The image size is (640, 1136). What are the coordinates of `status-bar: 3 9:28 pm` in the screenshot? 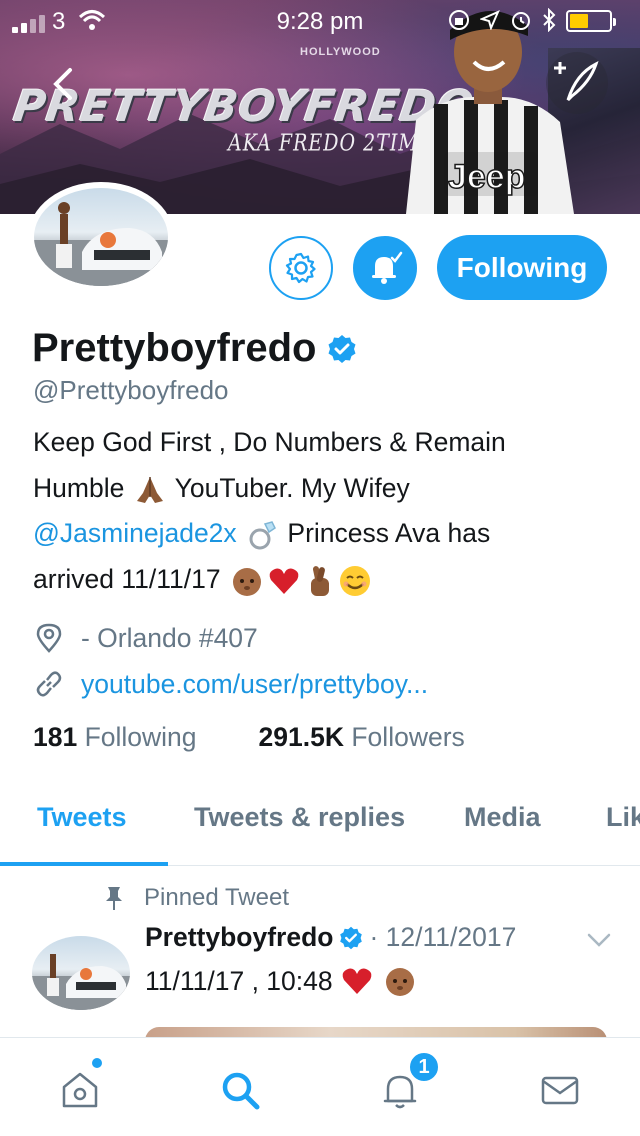 It's located at (320, 20).